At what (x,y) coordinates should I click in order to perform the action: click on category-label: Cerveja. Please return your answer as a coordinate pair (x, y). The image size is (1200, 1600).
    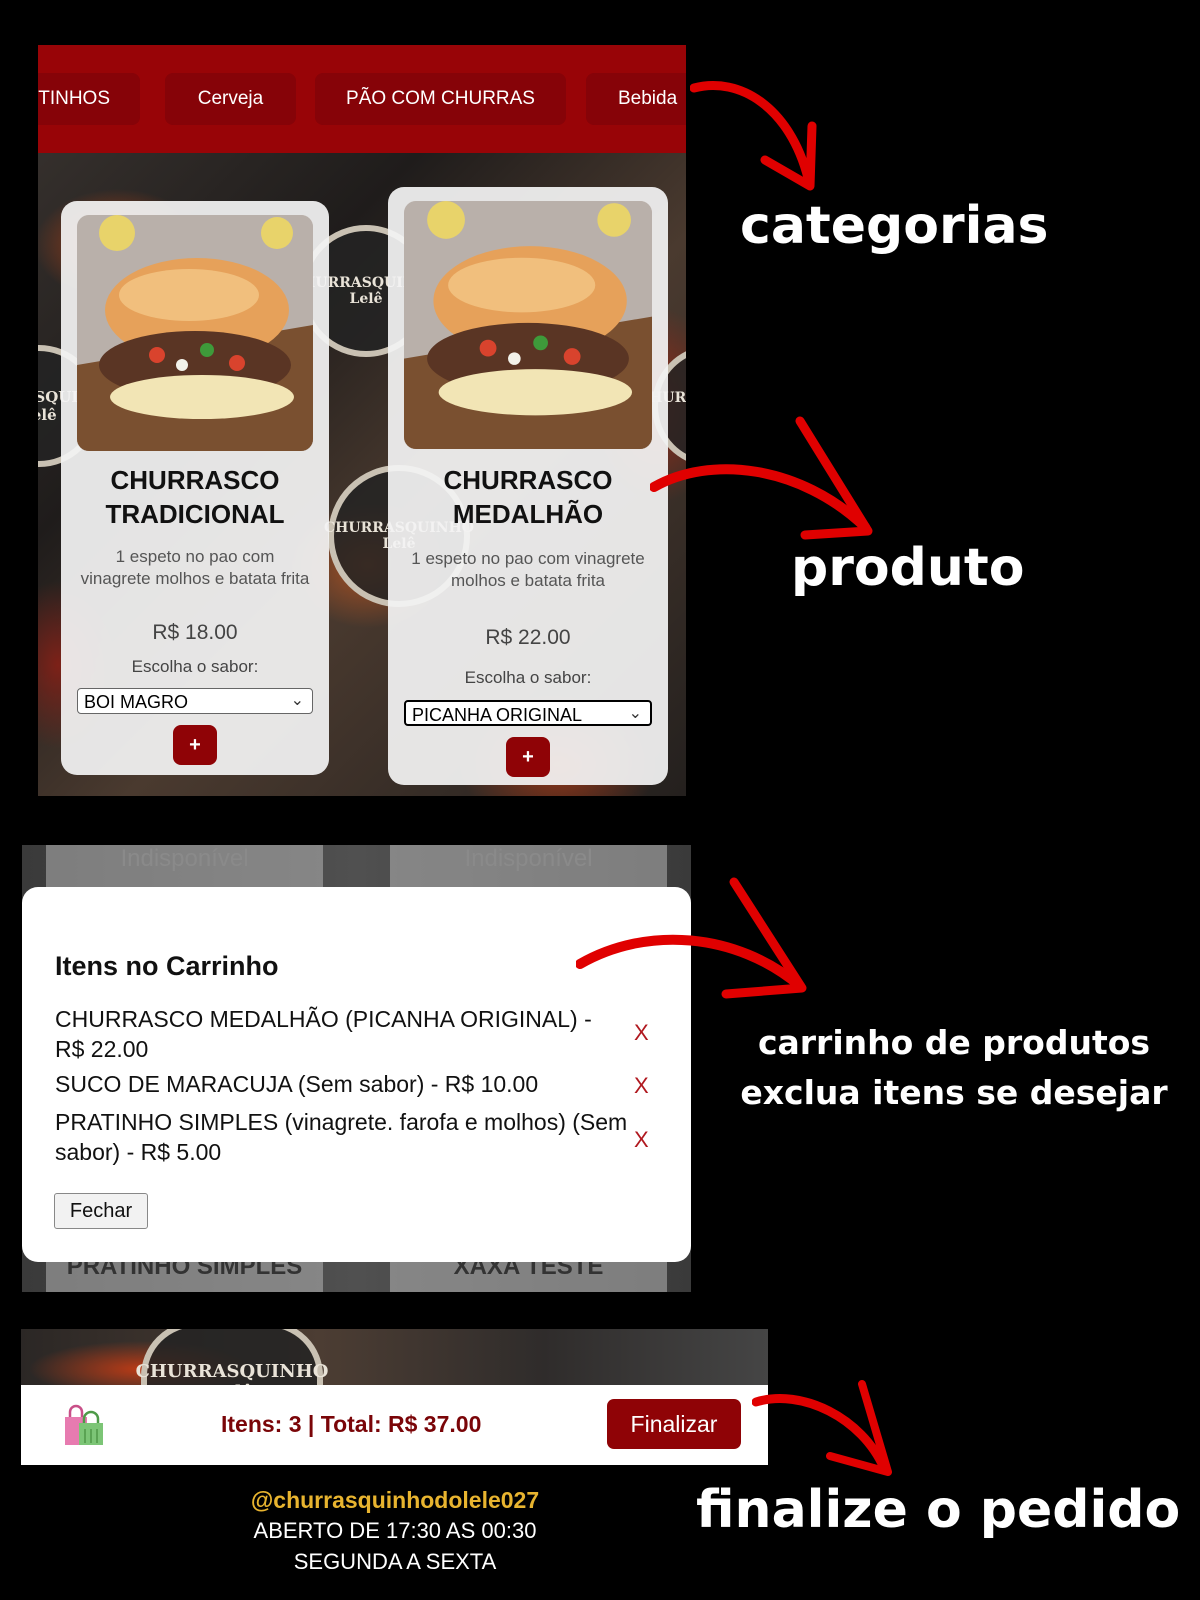
    Looking at the image, I should click on (230, 98).